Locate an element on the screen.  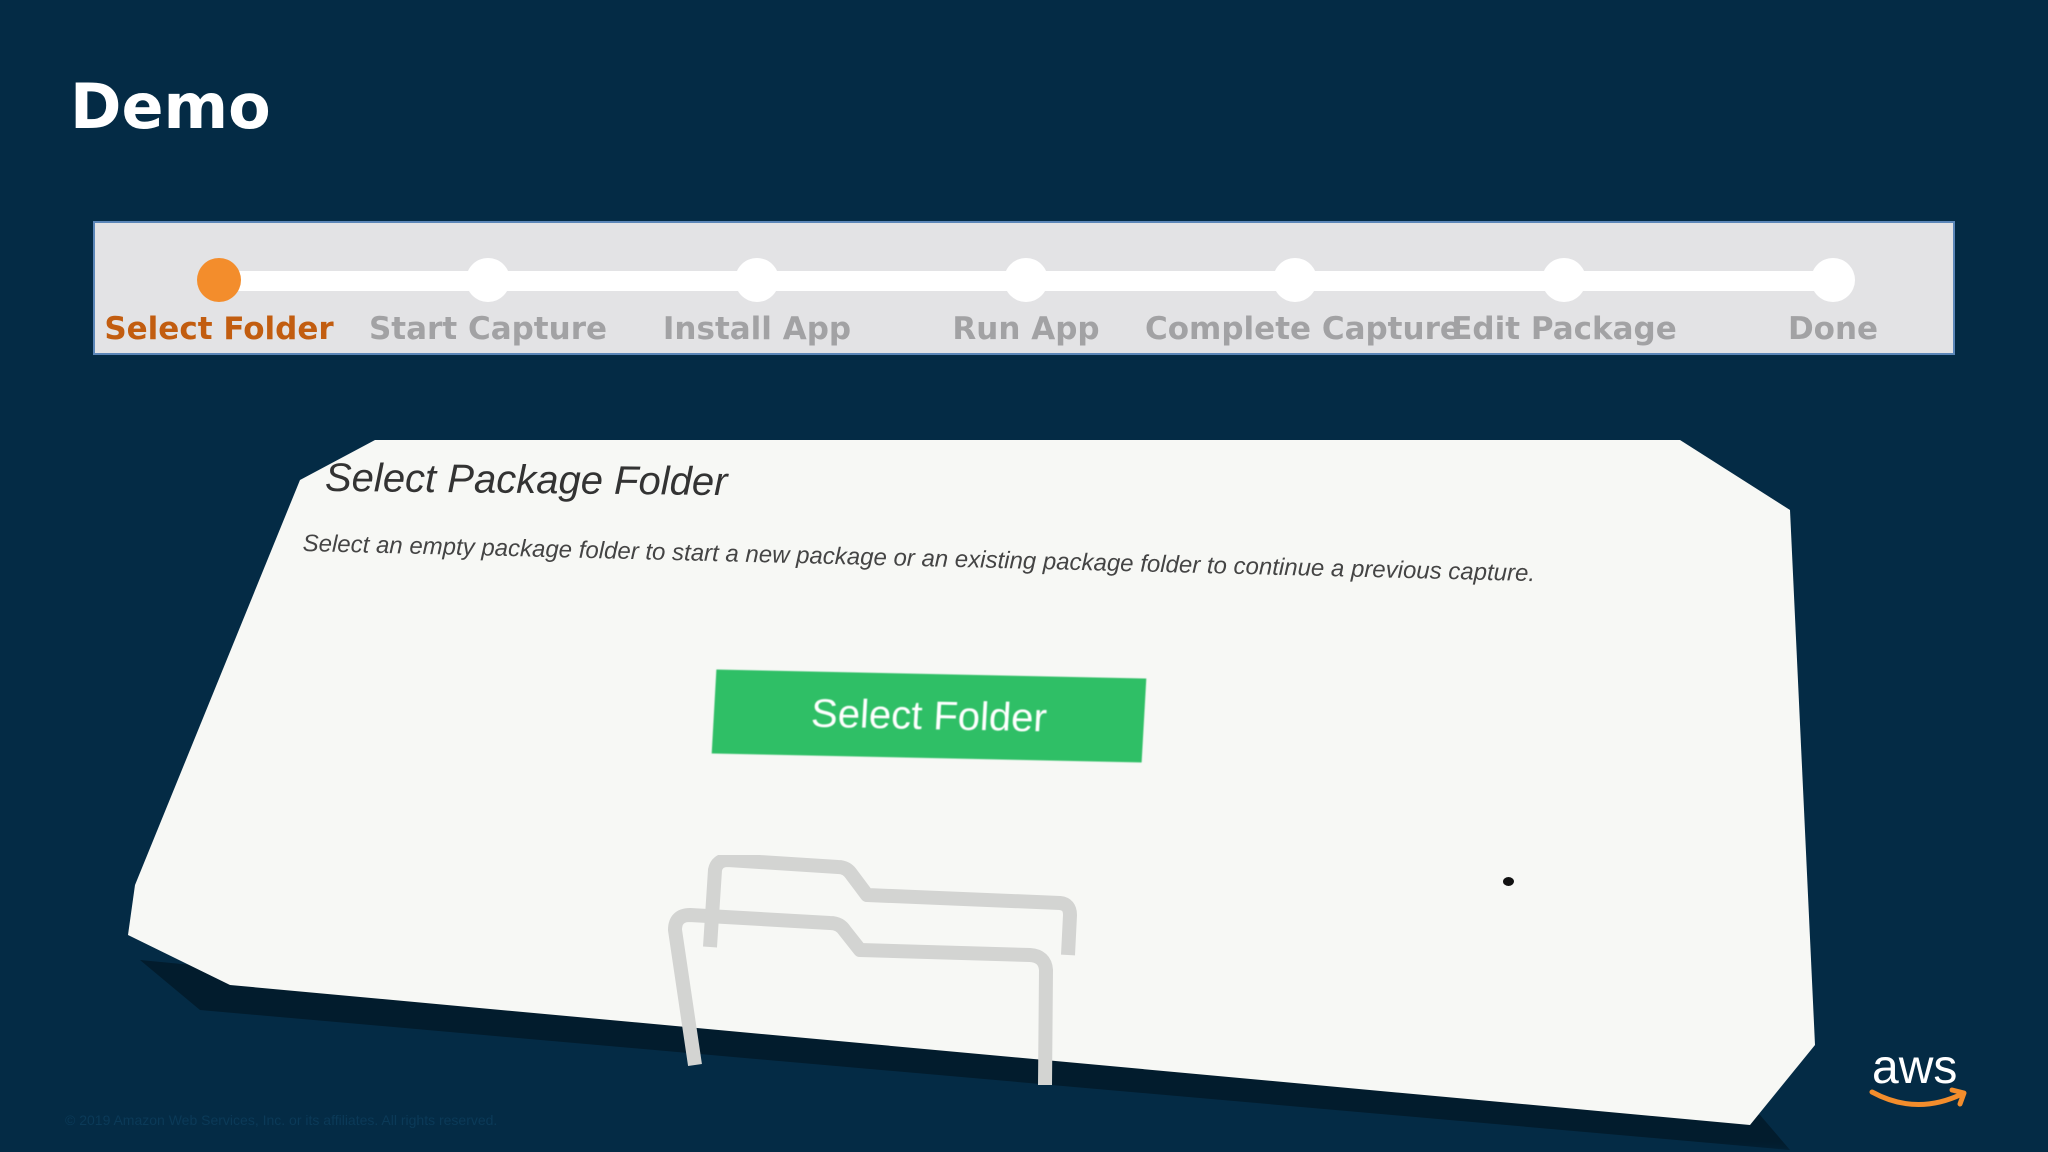
aws-logo: aws is located at coordinates (1921, 1075).